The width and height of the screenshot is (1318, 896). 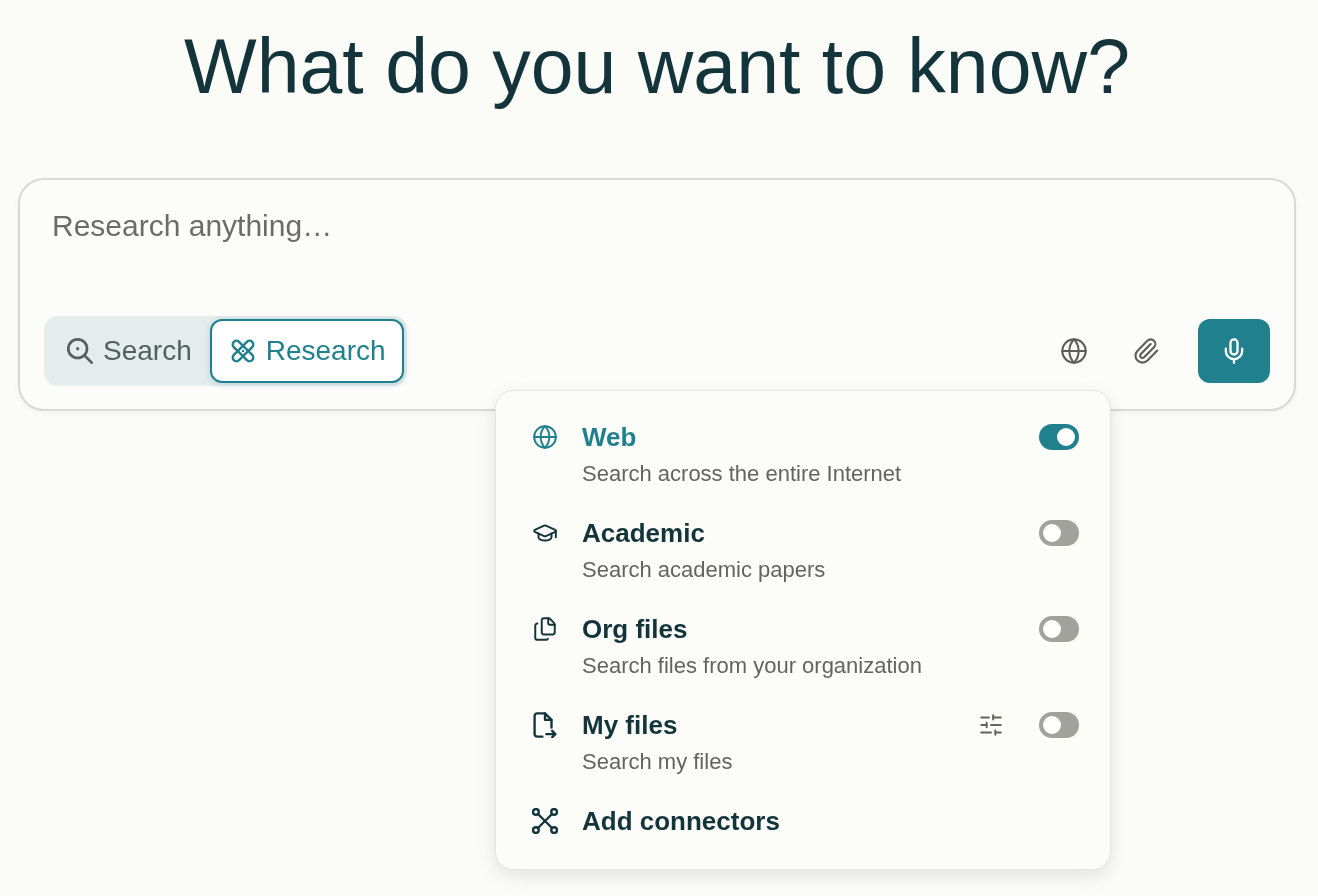 I want to click on source-description: Search academic papers, so click(x=704, y=569).